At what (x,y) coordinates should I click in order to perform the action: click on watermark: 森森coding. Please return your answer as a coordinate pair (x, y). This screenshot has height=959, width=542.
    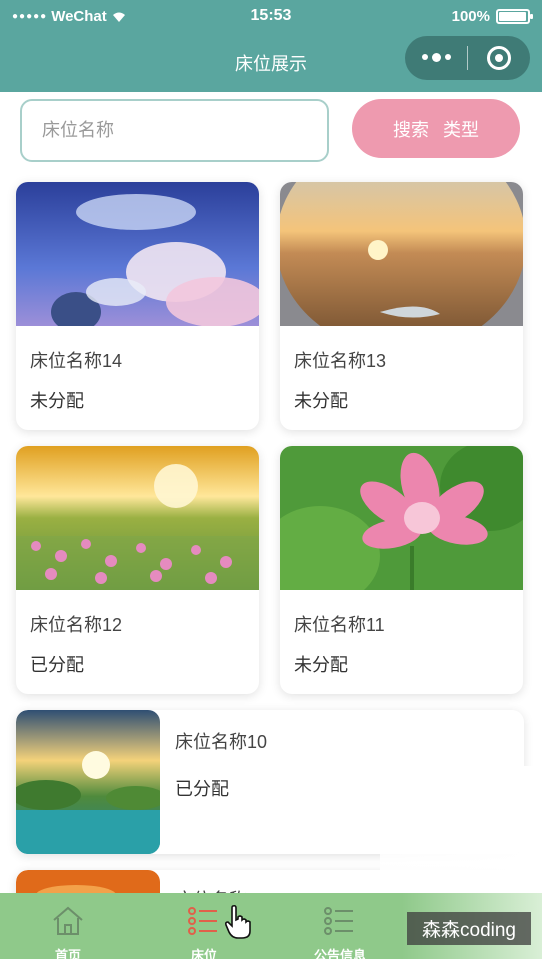
    Looking at the image, I should click on (469, 928).